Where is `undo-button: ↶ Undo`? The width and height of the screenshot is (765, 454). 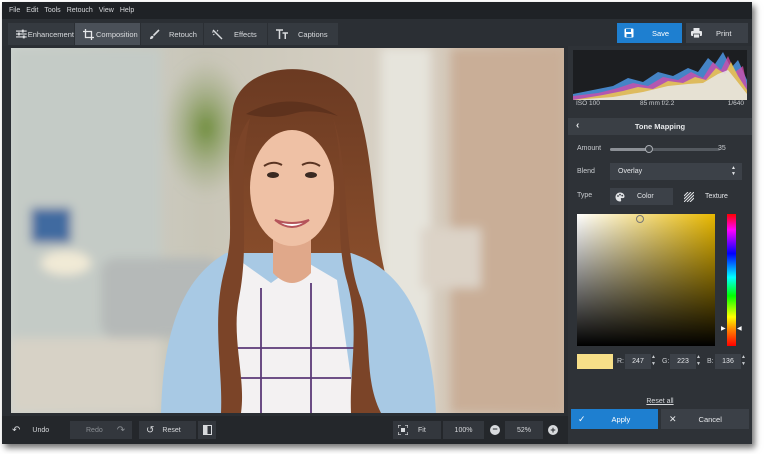 undo-button: ↶ Undo is located at coordinates (30, 430).